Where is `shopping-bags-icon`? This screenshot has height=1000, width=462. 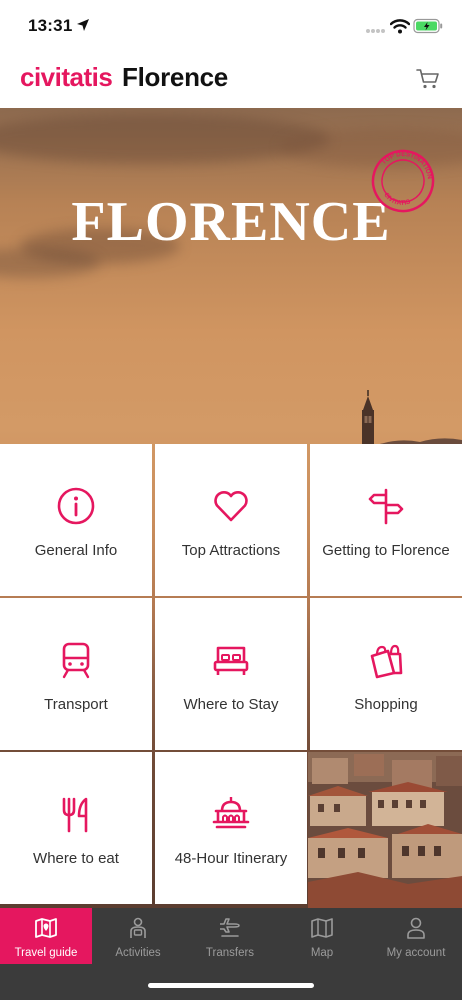
shopping-bags-icon is located at coordinates (386, 661).